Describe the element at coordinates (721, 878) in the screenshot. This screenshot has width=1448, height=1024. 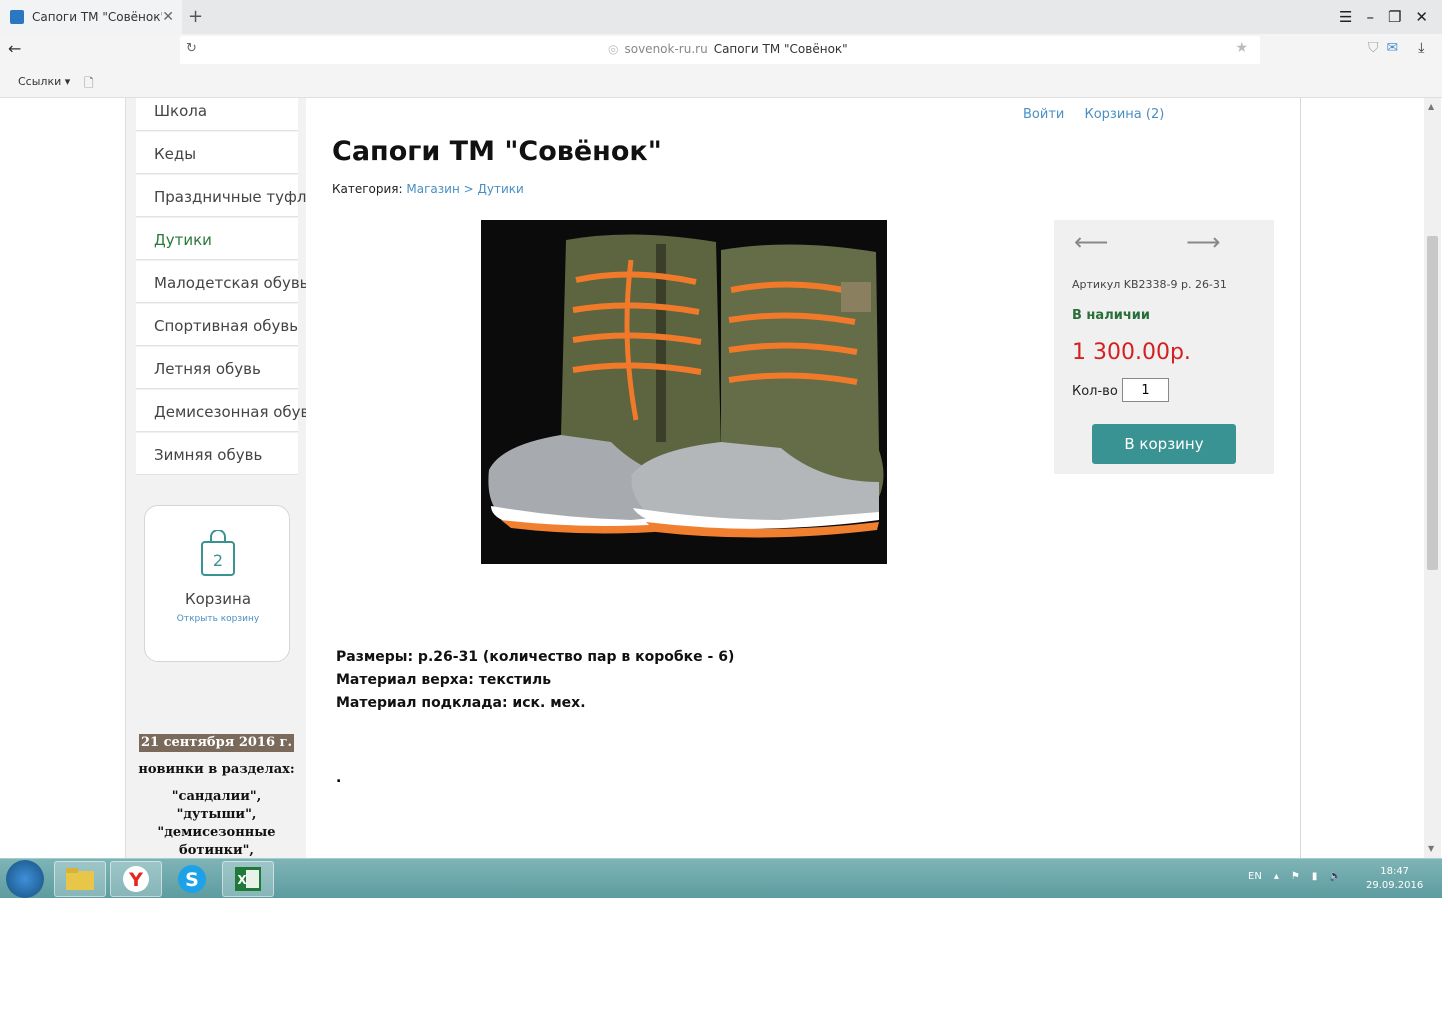
I see `taskbar: Y S X EN ▴ ⚑ ▮ 🔈 18:47 29.09.2016` at that location.